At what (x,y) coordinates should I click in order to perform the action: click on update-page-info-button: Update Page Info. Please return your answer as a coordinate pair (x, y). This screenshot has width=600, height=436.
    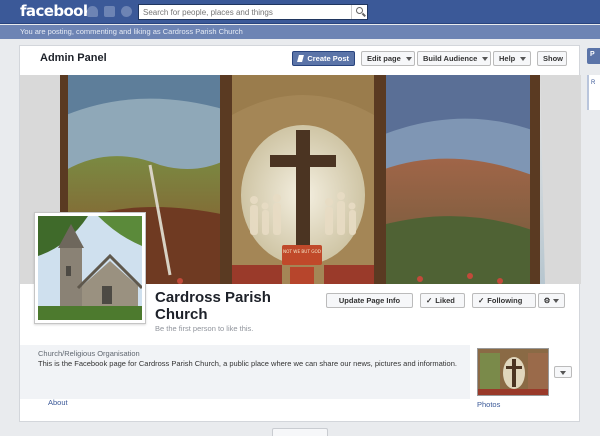
    Looking at the image, I should click on (369, 300).